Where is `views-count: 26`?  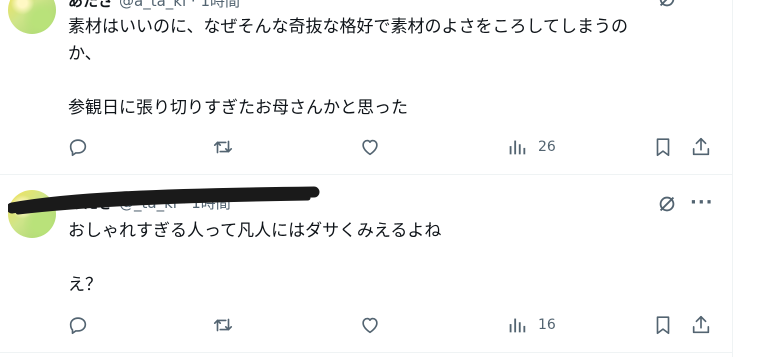
views-count: 26 is located at coordinates (547, 147).